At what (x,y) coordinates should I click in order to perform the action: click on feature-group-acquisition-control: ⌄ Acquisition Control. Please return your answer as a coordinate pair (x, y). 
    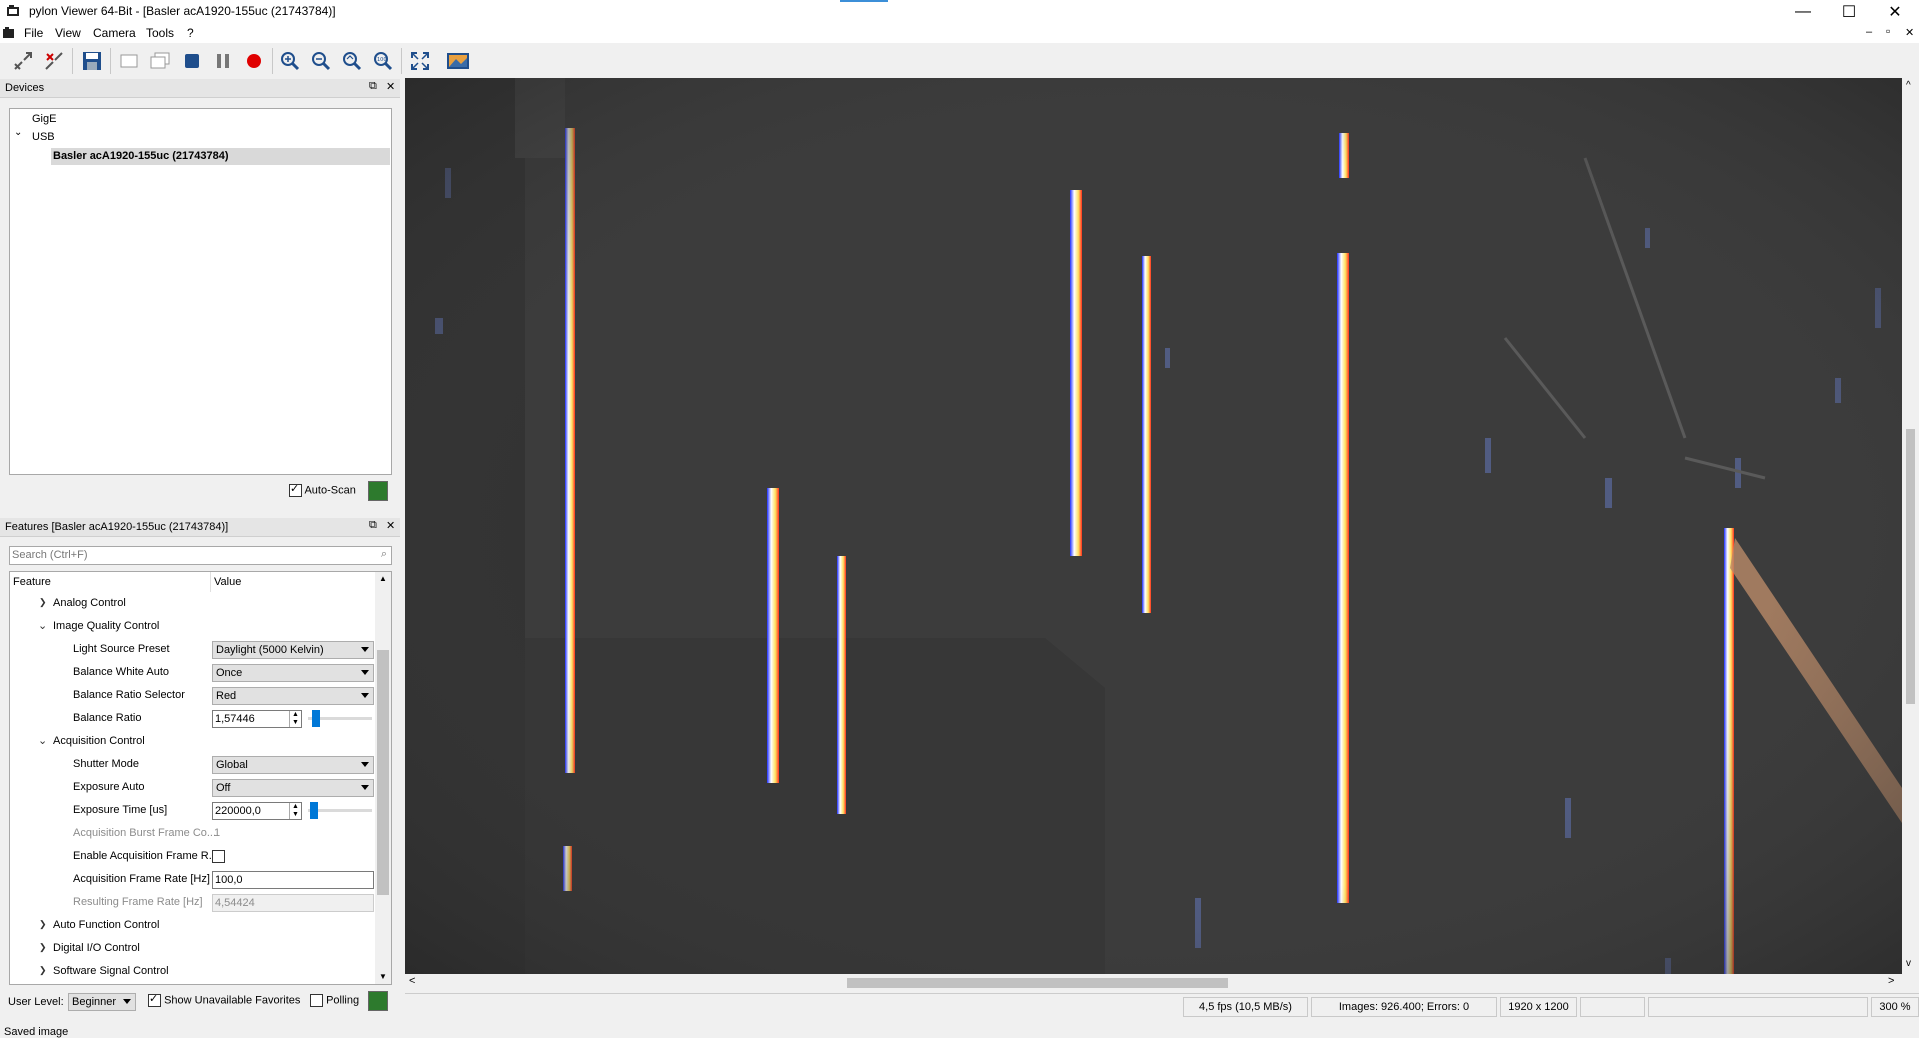
    Looking at the image, I should click on (192, 741).